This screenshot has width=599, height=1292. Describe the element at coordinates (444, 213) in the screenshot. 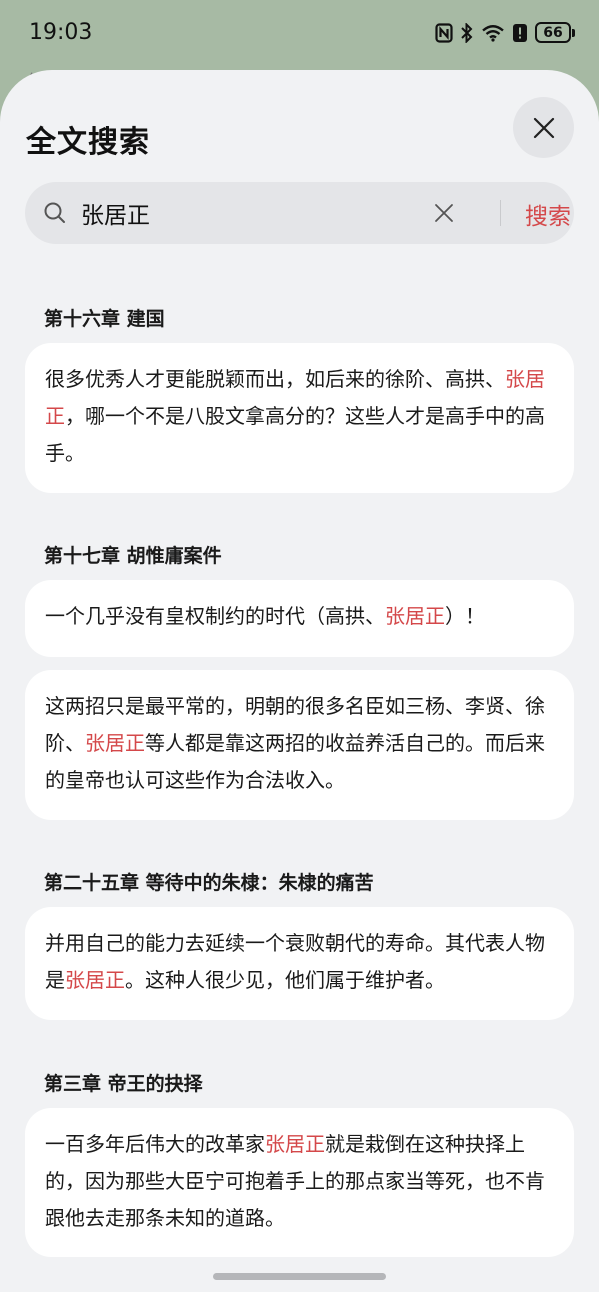

I see `clear-icon` at that location.